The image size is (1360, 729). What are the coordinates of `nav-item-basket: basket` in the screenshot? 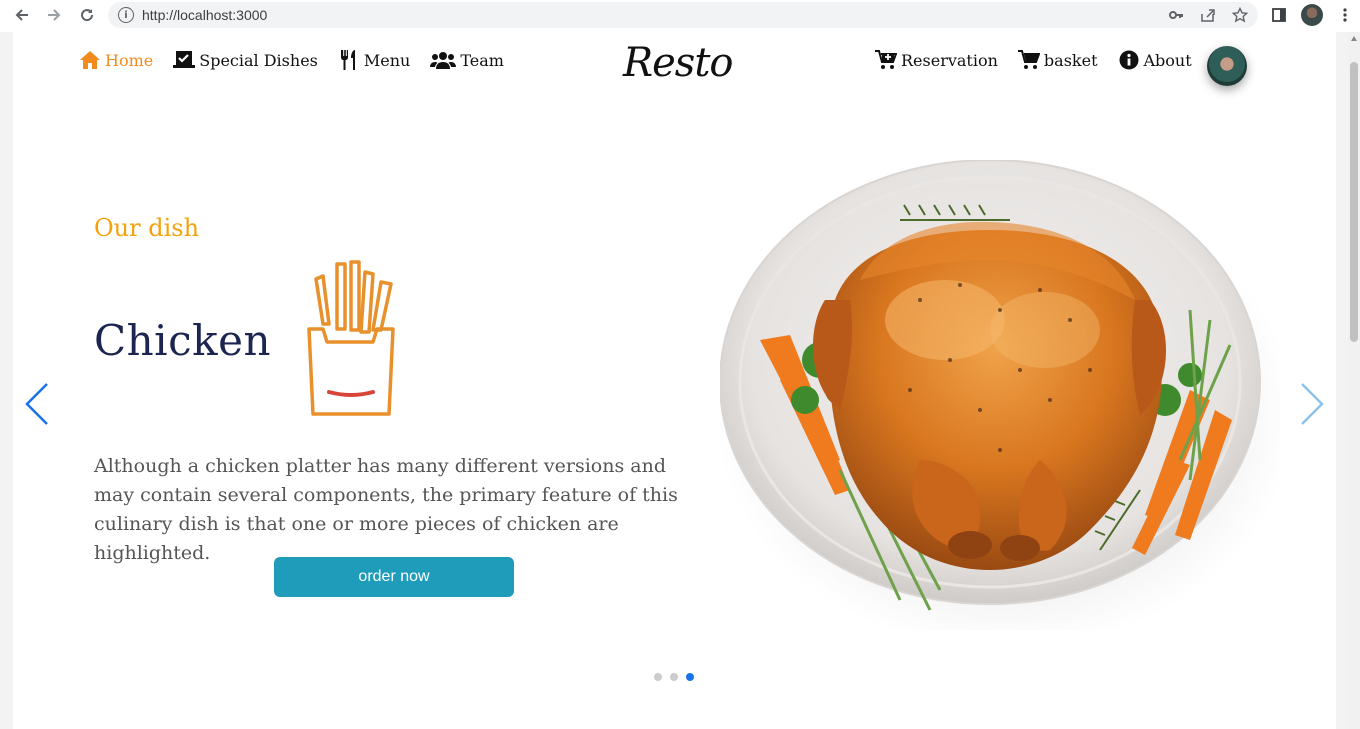 It's located at (1057, 60).